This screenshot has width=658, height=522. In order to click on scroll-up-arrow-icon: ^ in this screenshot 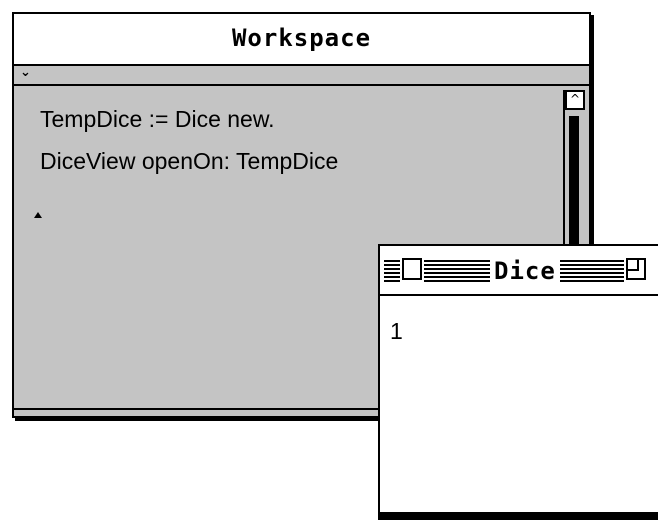, I will do `click(575, 100)`.